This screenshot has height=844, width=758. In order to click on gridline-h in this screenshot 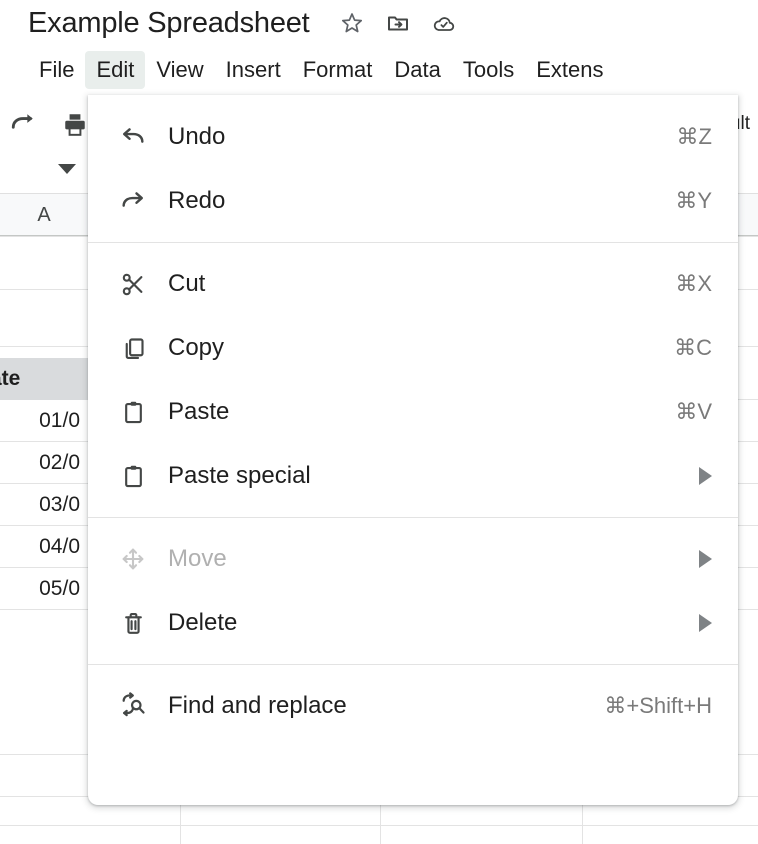, I will do `click(379, 825)`.